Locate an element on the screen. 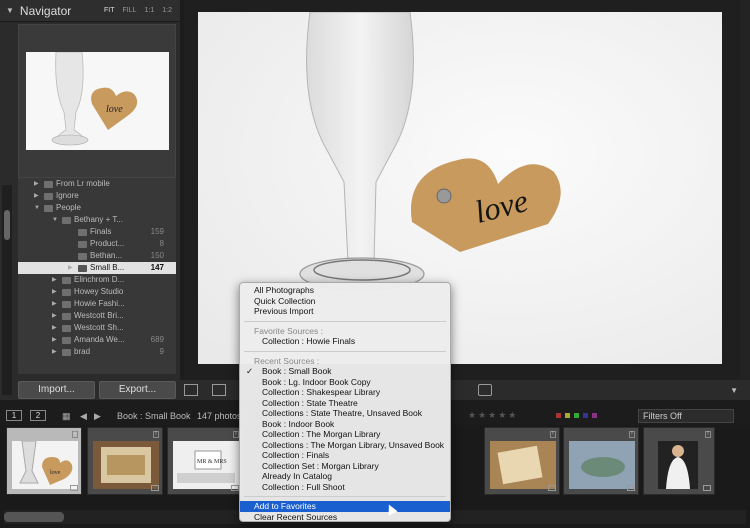 This screenshot has height=528, width=750. menu-item: Collection : Finals is located at coordinates (345, 455).